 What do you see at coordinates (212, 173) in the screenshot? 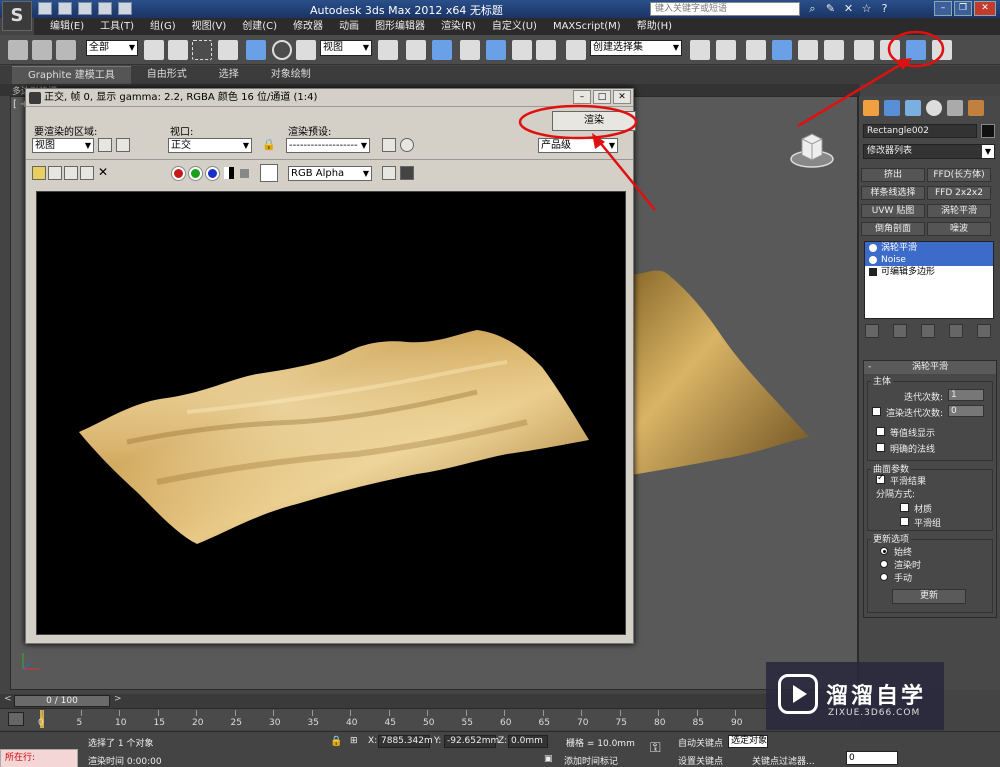
I see `blue-channel-icon` at bounding box center [212, 173].